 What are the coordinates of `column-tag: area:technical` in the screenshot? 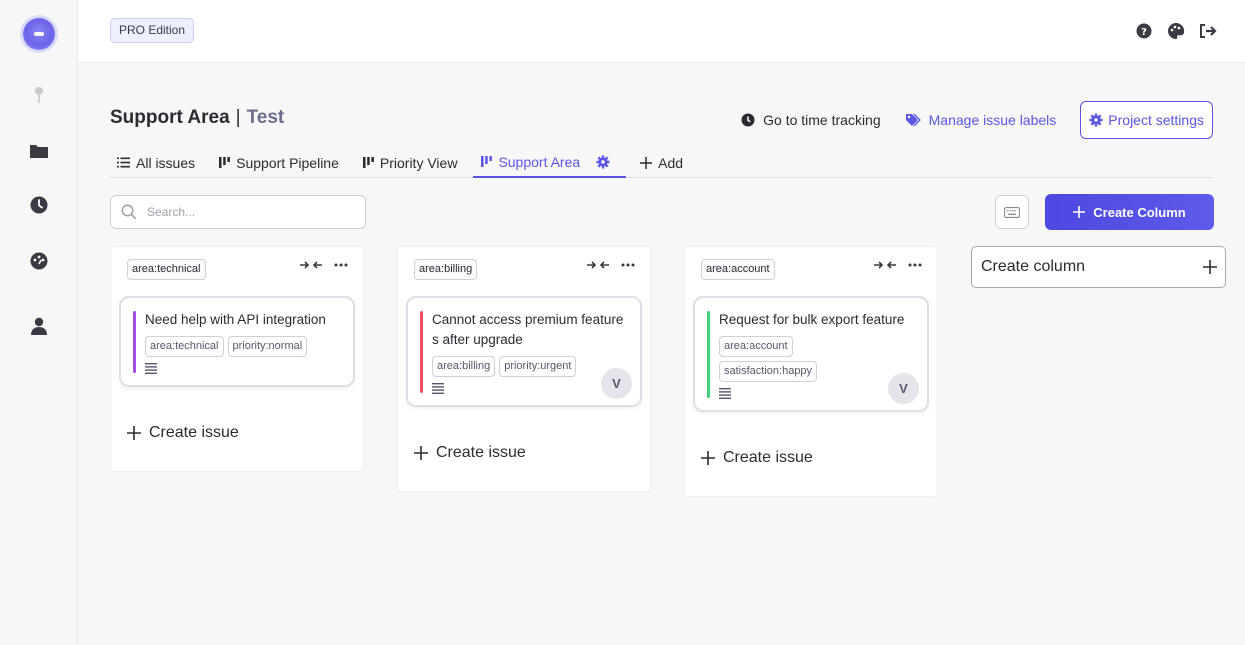 It's located at (166, 269).